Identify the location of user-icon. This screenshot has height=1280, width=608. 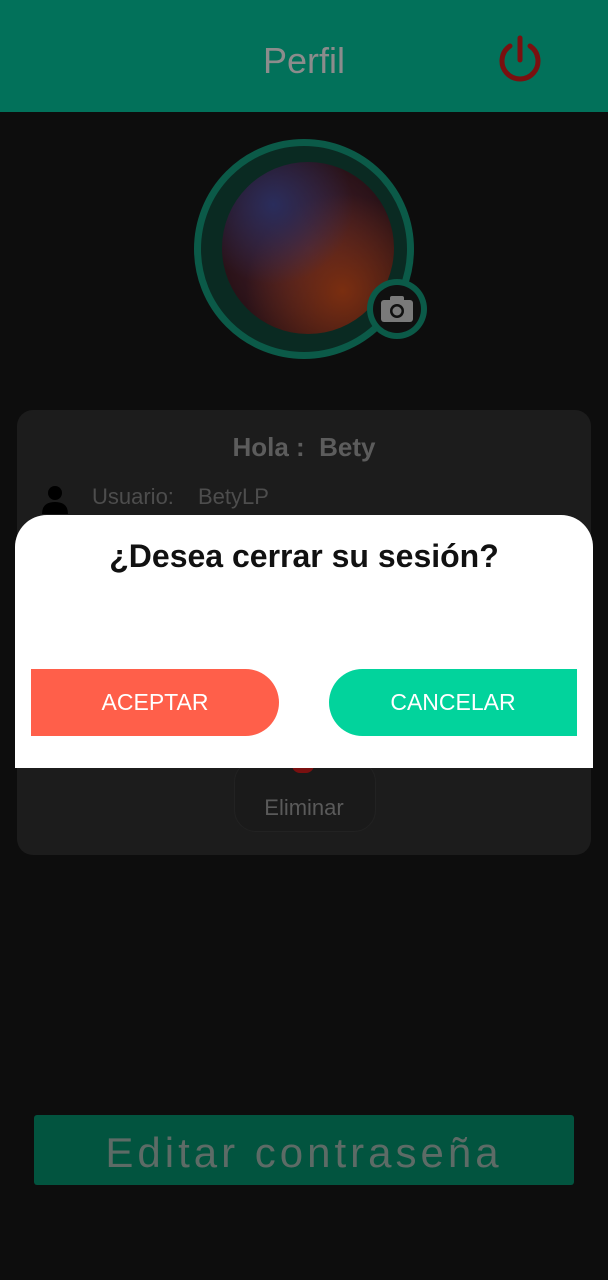
(55, 500).